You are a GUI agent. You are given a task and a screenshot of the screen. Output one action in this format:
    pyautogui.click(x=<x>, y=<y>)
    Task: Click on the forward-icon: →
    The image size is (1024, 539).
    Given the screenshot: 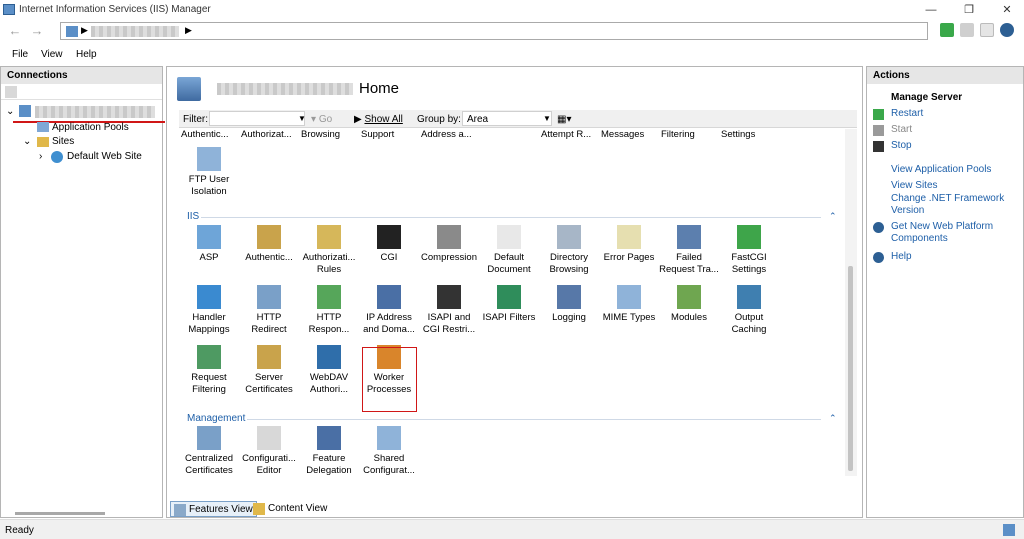 What is the action you would take?
    pyautogui.click(x=37, y=31)
    